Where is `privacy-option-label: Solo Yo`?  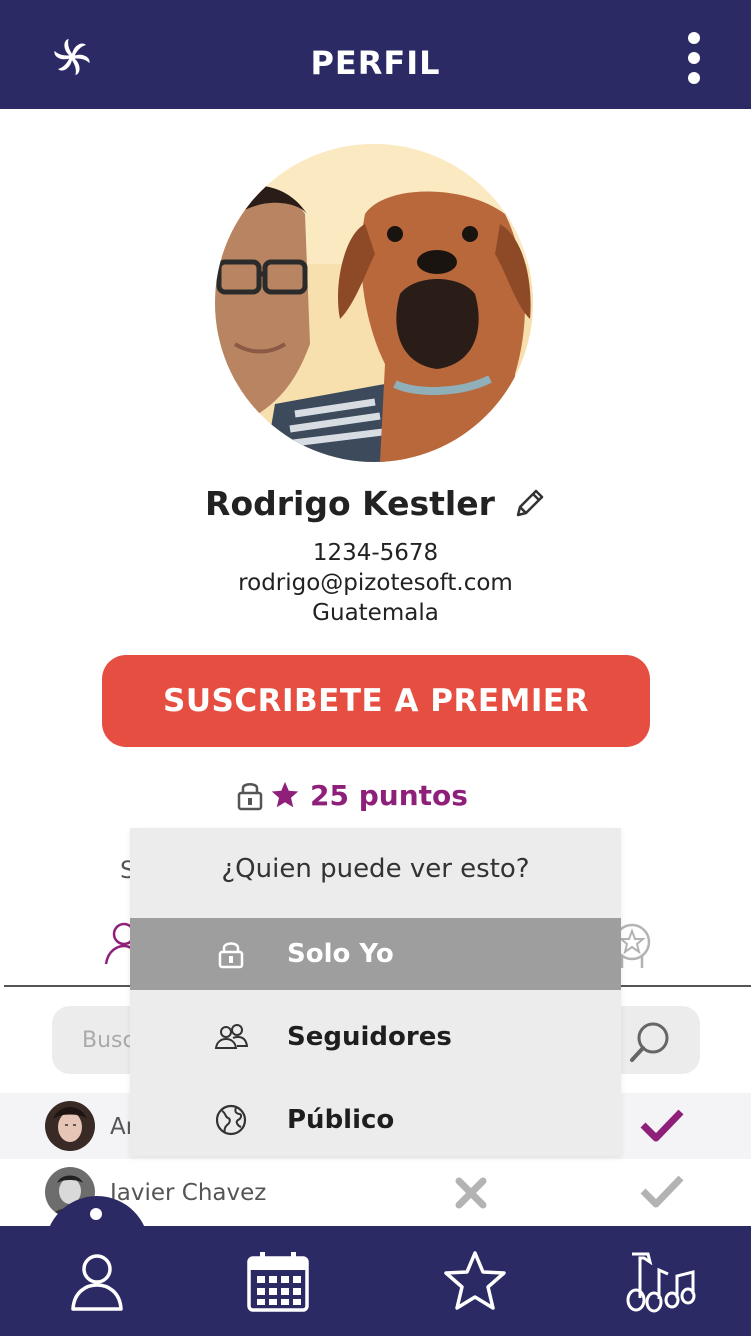 privacy-option-label: Solo Yo is located at coordinates (340, 954).